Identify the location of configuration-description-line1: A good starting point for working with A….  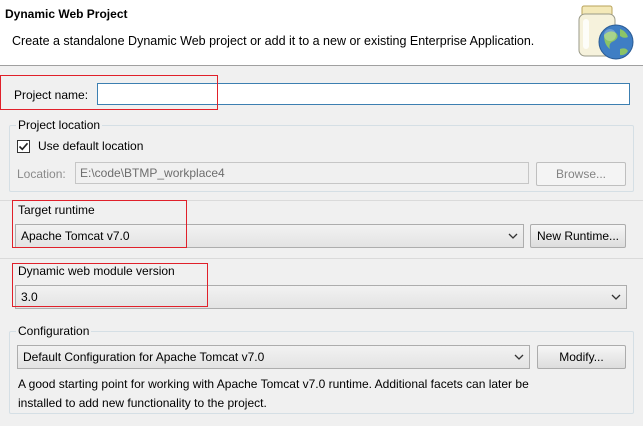
(273, 384).